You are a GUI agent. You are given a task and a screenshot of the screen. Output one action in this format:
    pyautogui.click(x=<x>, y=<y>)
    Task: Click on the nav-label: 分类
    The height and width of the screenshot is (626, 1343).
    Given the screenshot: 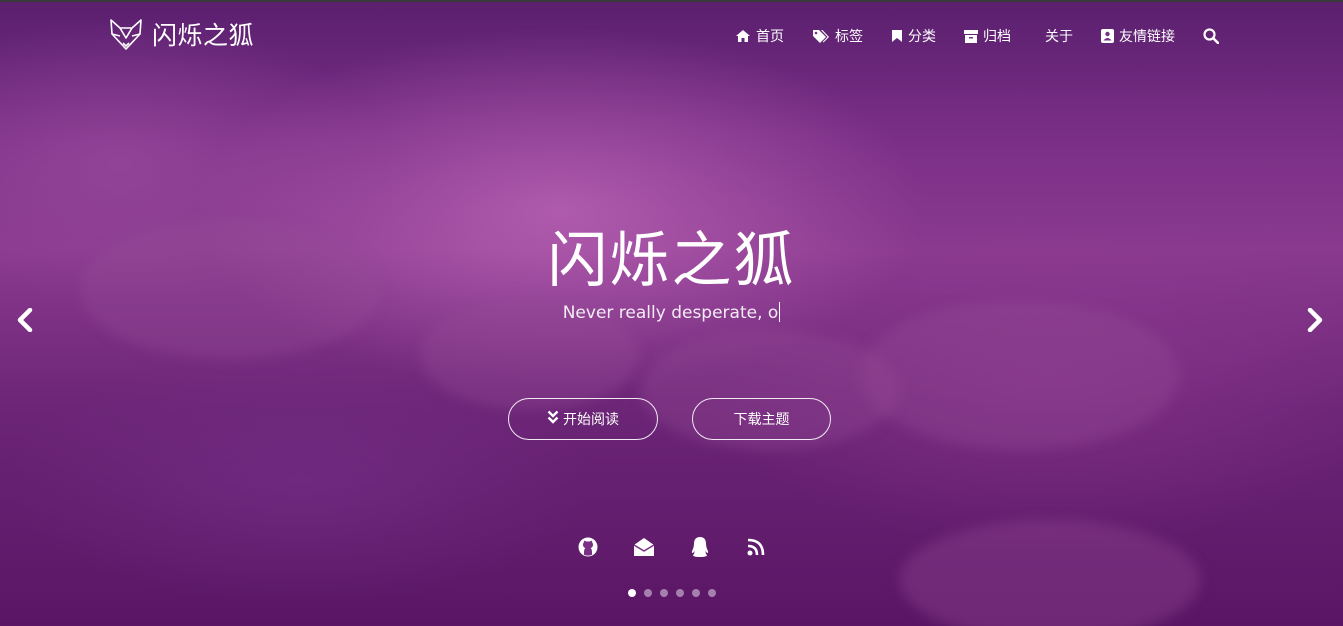 What is the action you would take?
    pyautogui.click(x=922, y=37)
    